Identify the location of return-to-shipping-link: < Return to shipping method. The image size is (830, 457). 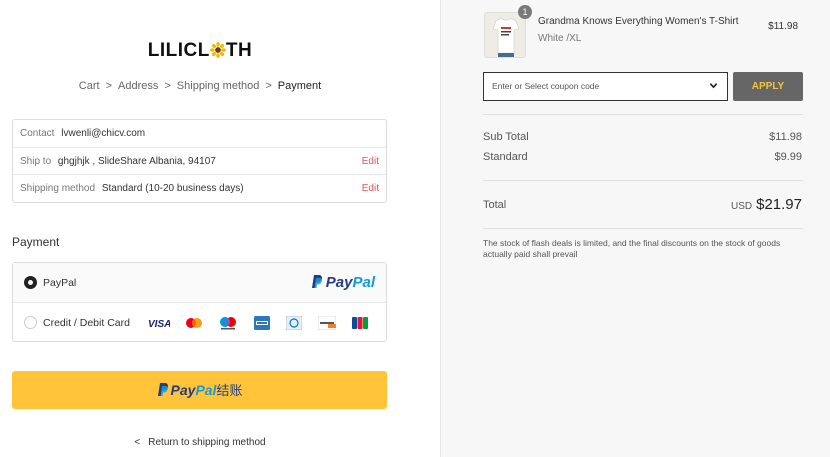
(200, 442).